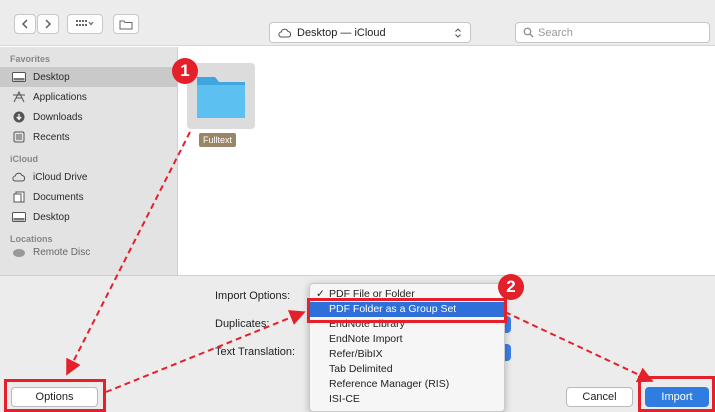 Image resolution: width=715 pixels, height=412 pixels. I want to click on sidebar-item-icloud-drive: iCloud Drive, so click(88, 177).